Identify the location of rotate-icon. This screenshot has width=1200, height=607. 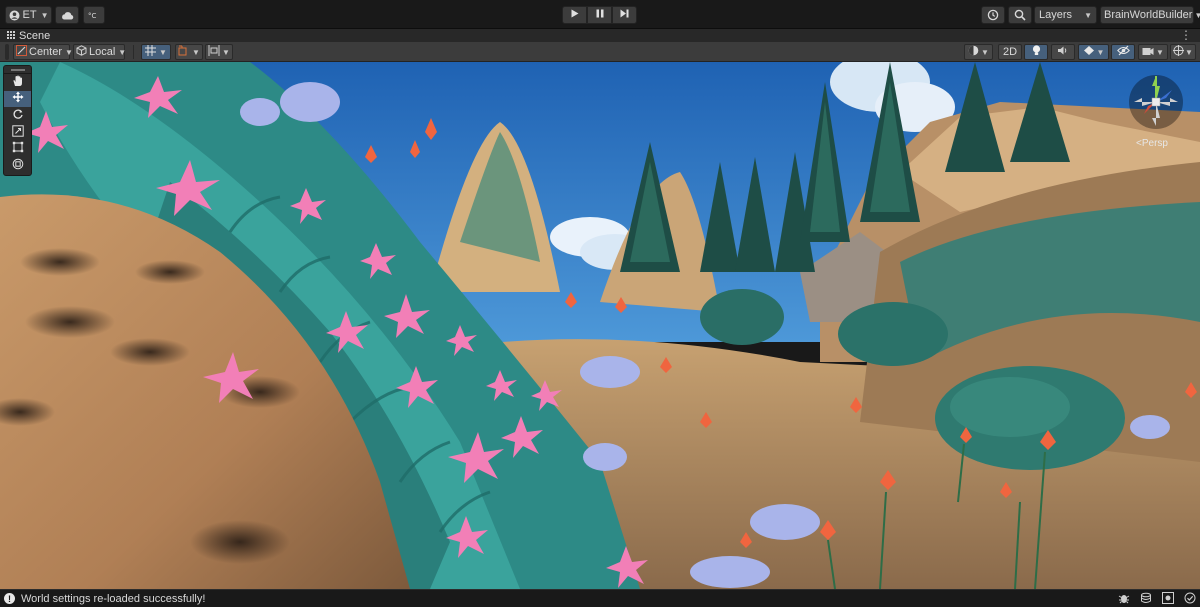
(18, 115).